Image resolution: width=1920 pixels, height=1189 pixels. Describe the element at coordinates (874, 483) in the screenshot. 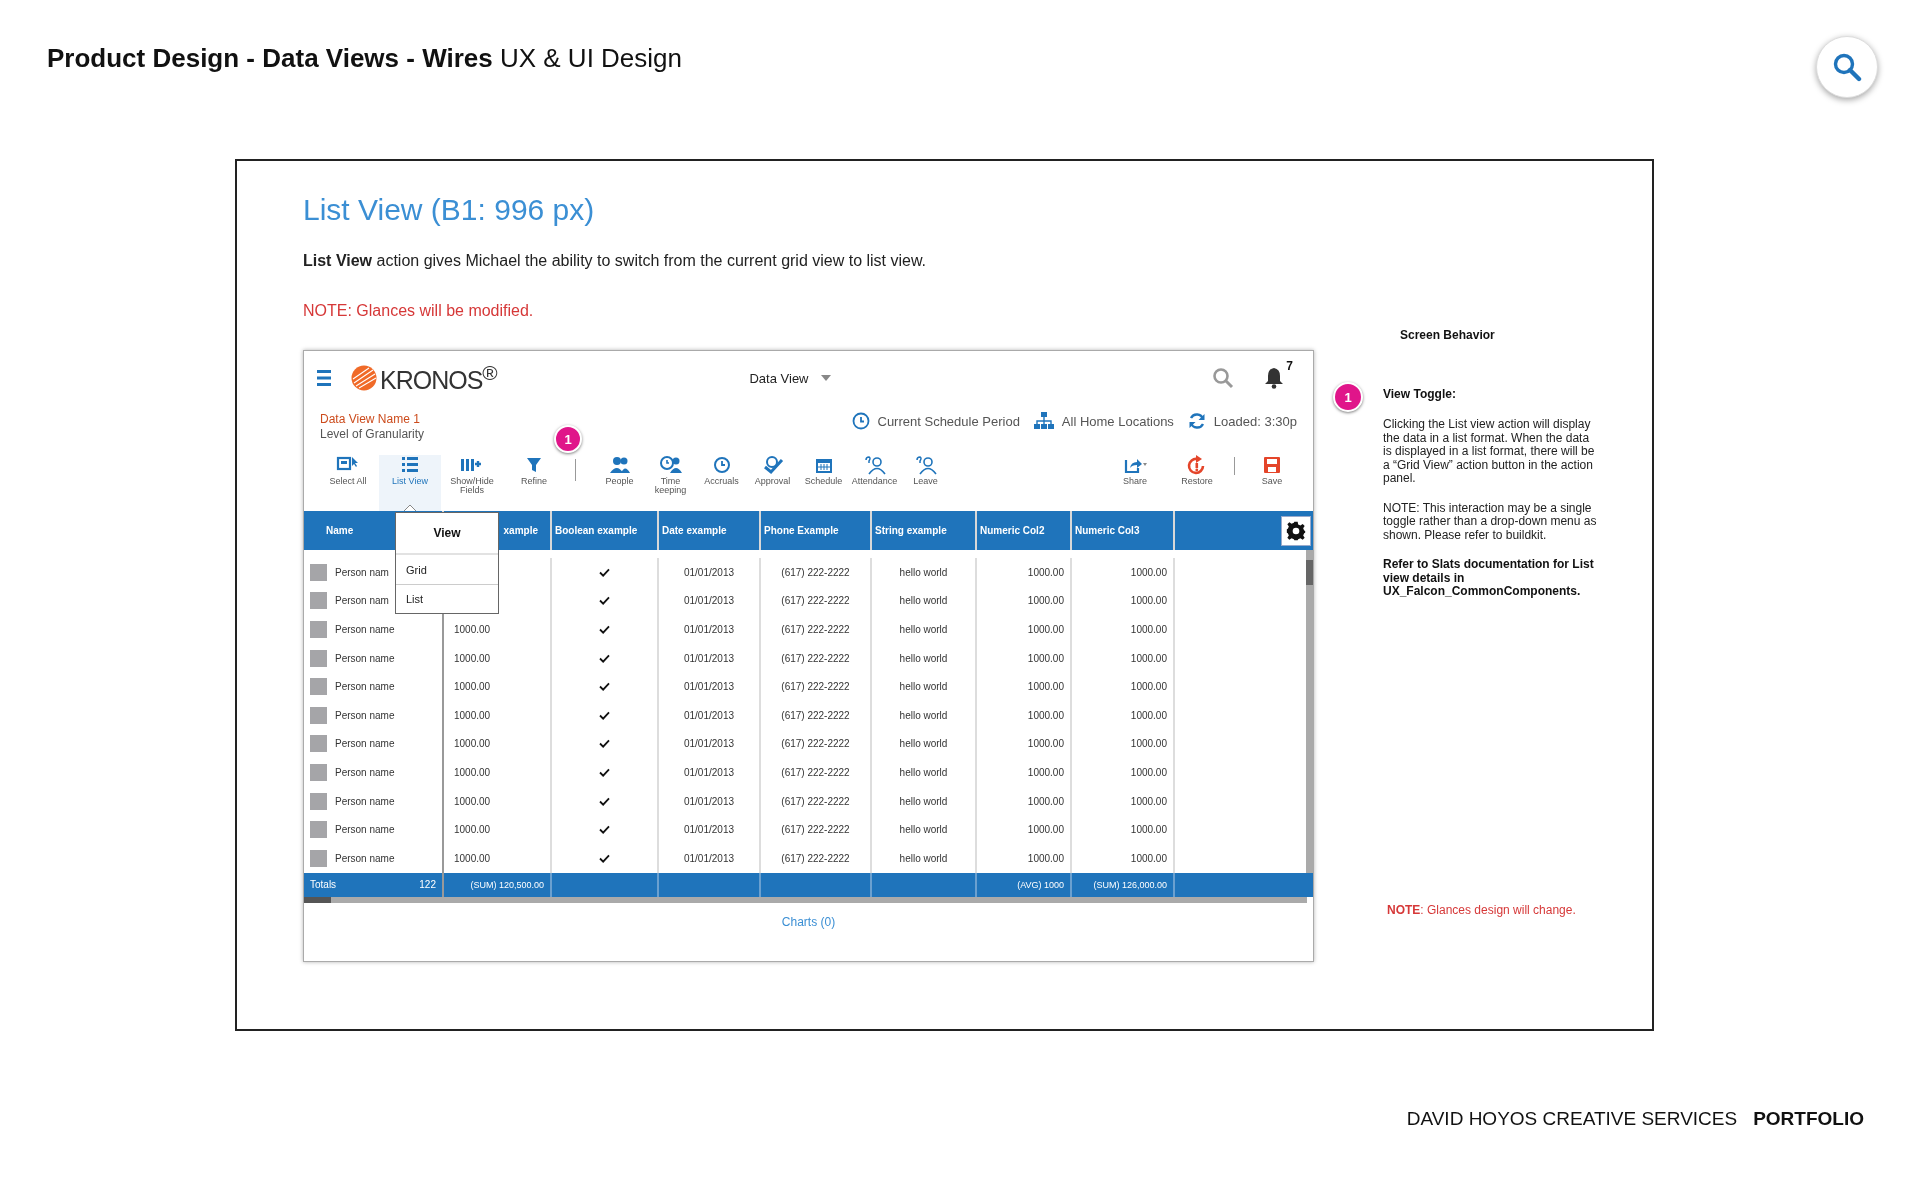

I see `toolbar-button: Attendance` at that location.